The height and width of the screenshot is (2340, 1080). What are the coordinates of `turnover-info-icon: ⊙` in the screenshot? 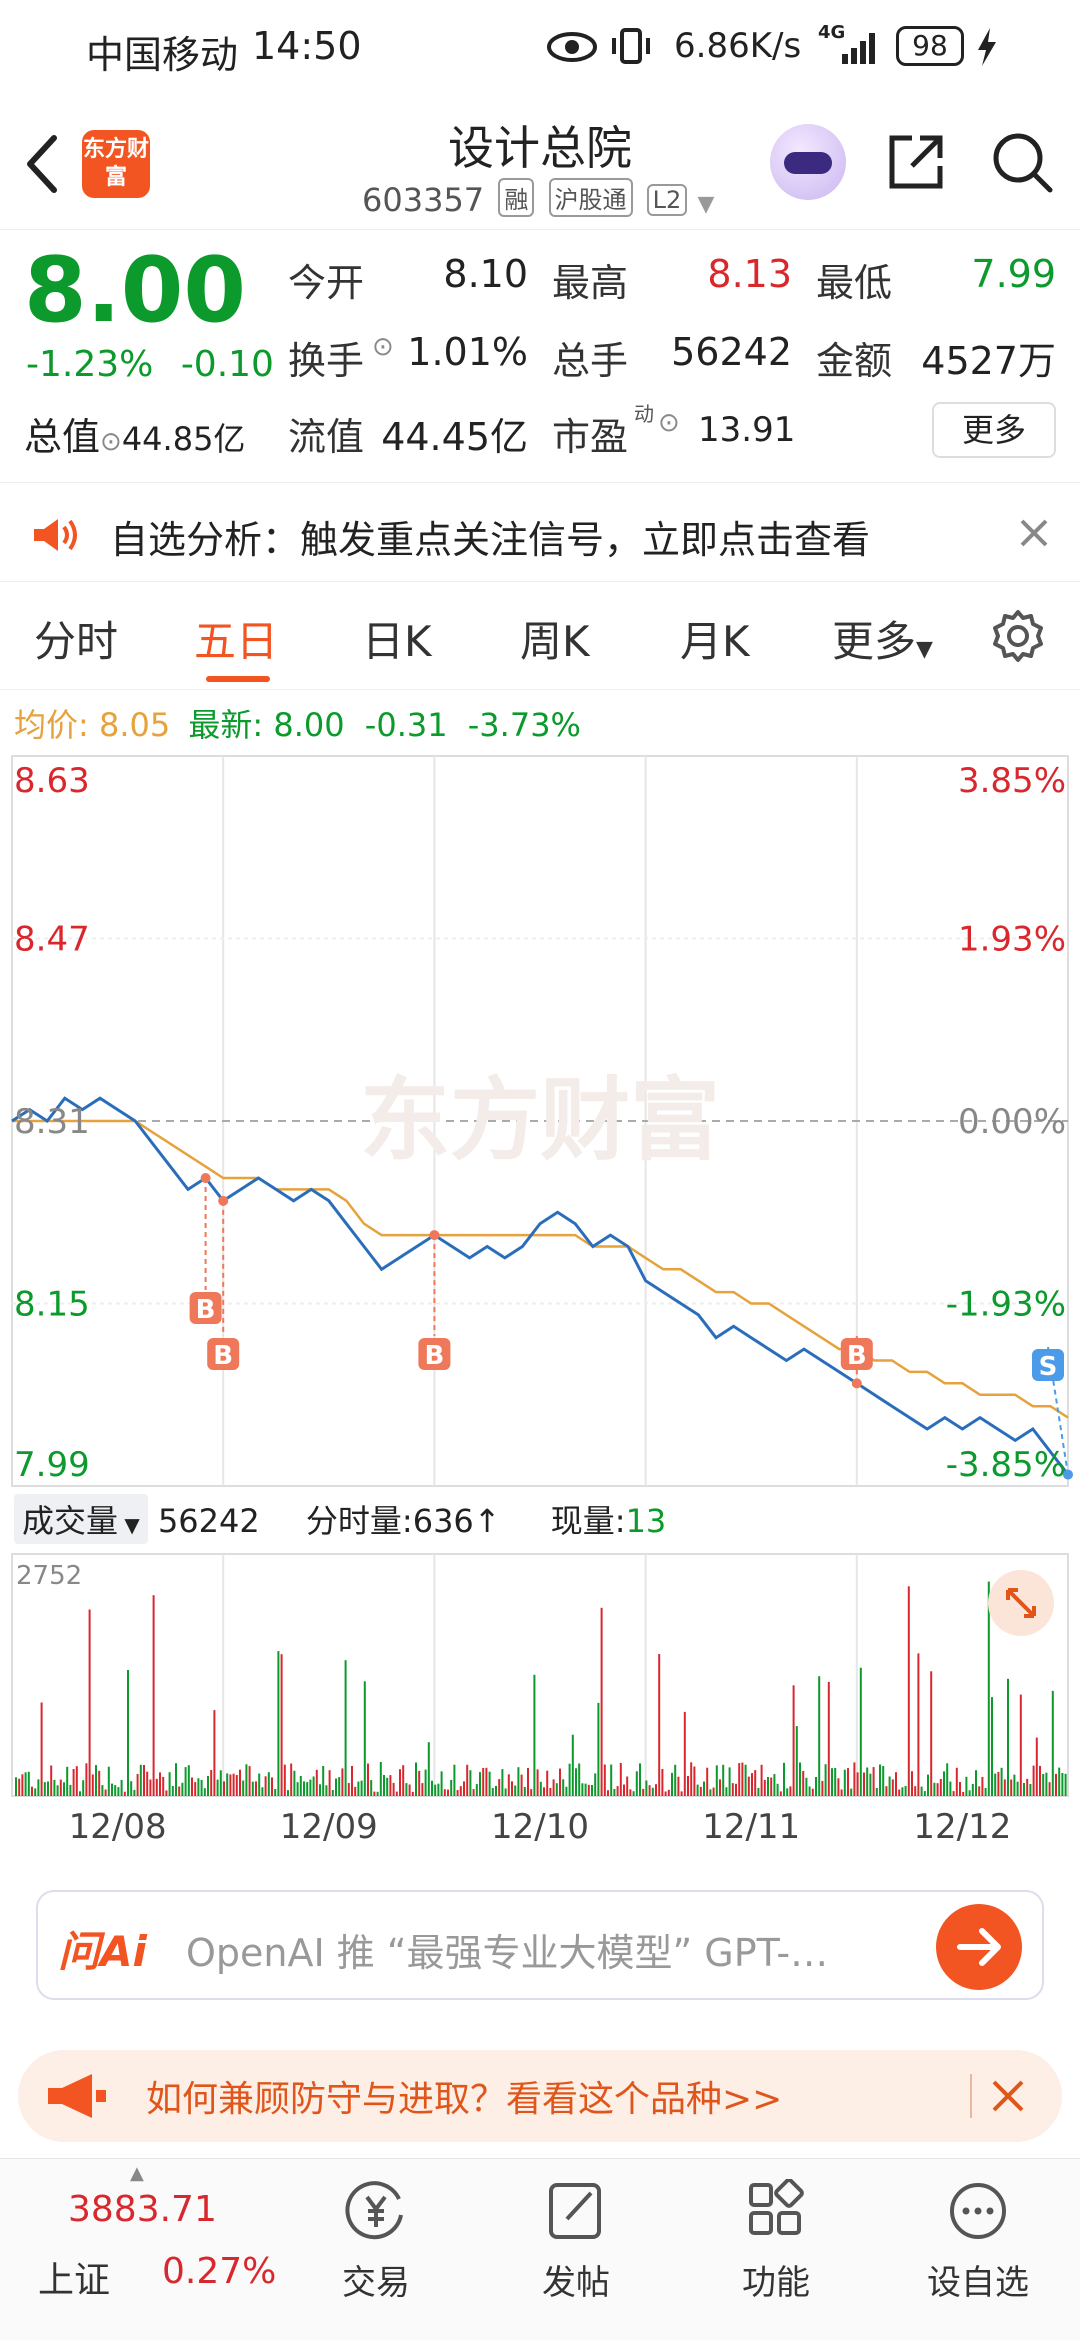 It's located at (383, 347).